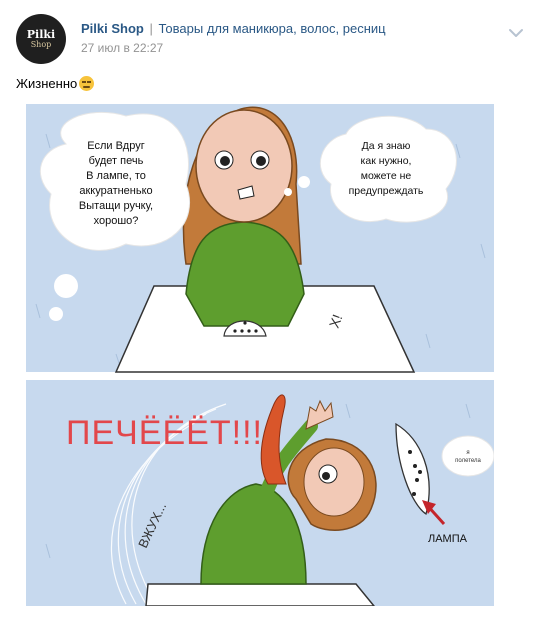  I want to click on neutral-face-emoji, so click(87, 83).